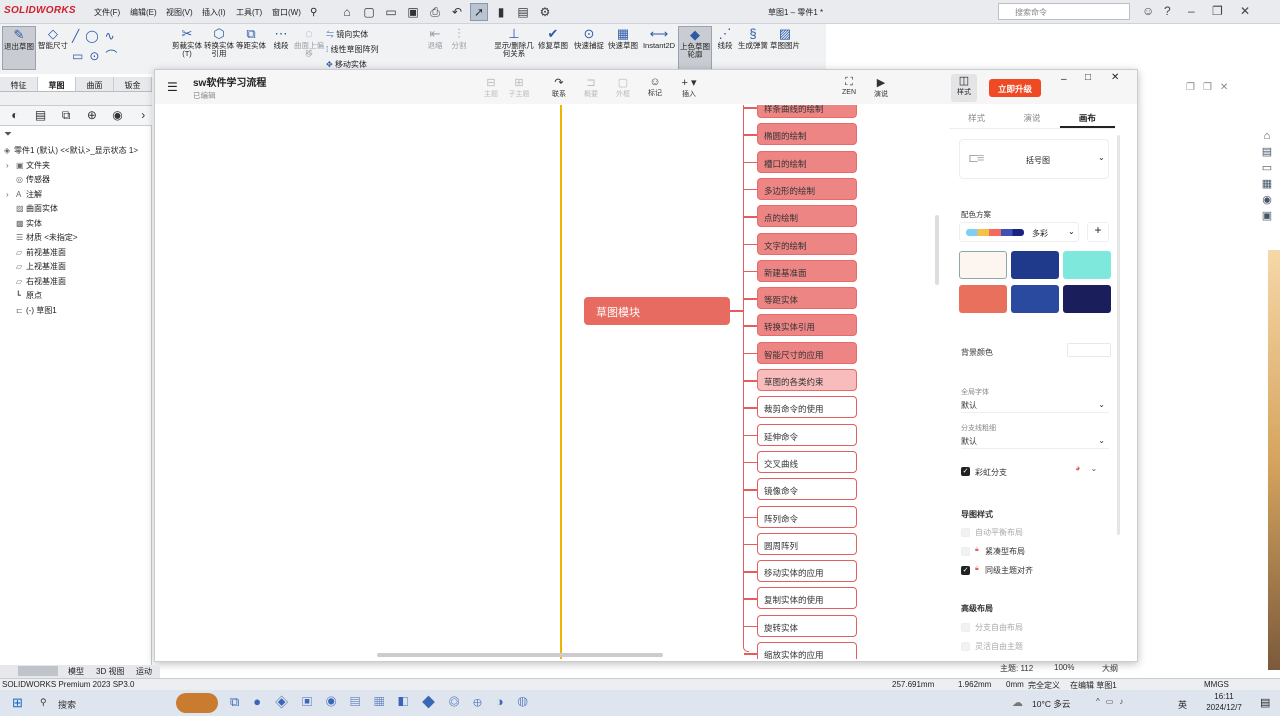  Describe the element at coordinates (807, 216) in the screenshot. I see `subtopic-node: 点的绘制` at that location.